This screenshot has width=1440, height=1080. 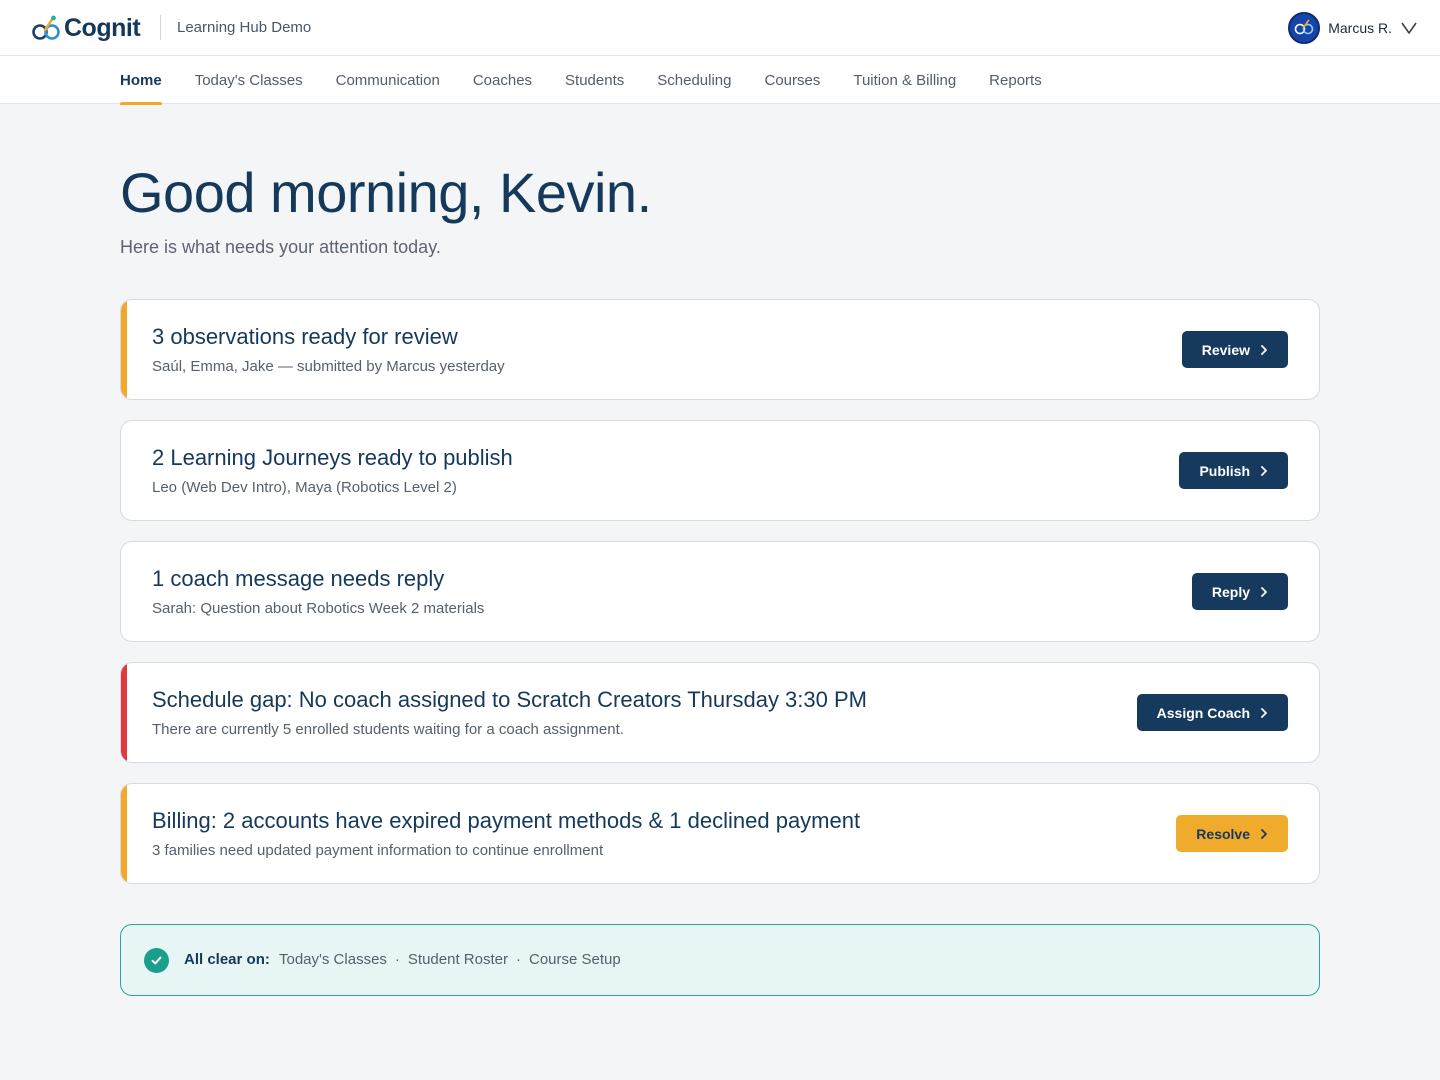 I want to click on brand-name: Cognit, so click(x=102, y=27).